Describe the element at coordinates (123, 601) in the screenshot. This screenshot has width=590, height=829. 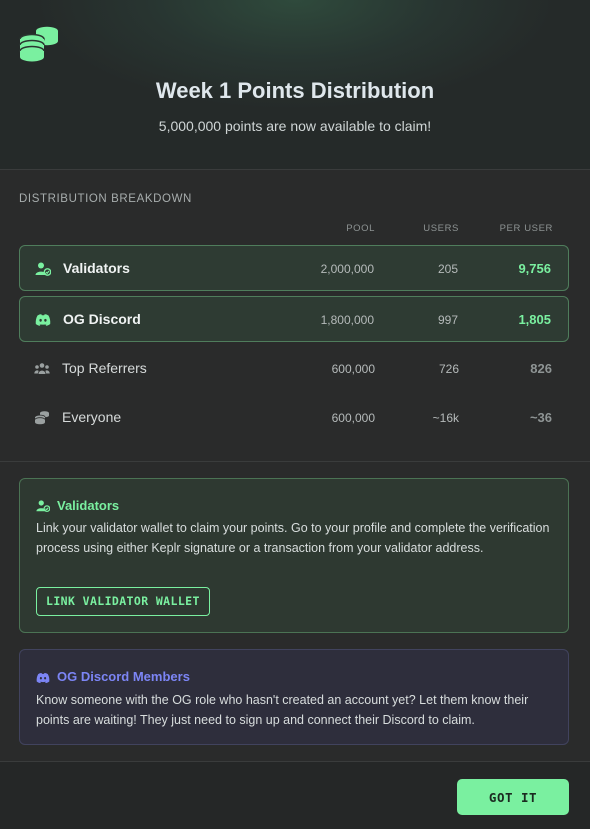
I see `link-validator-wallet-button: LINK VALIDATOR WALLET` at that location.